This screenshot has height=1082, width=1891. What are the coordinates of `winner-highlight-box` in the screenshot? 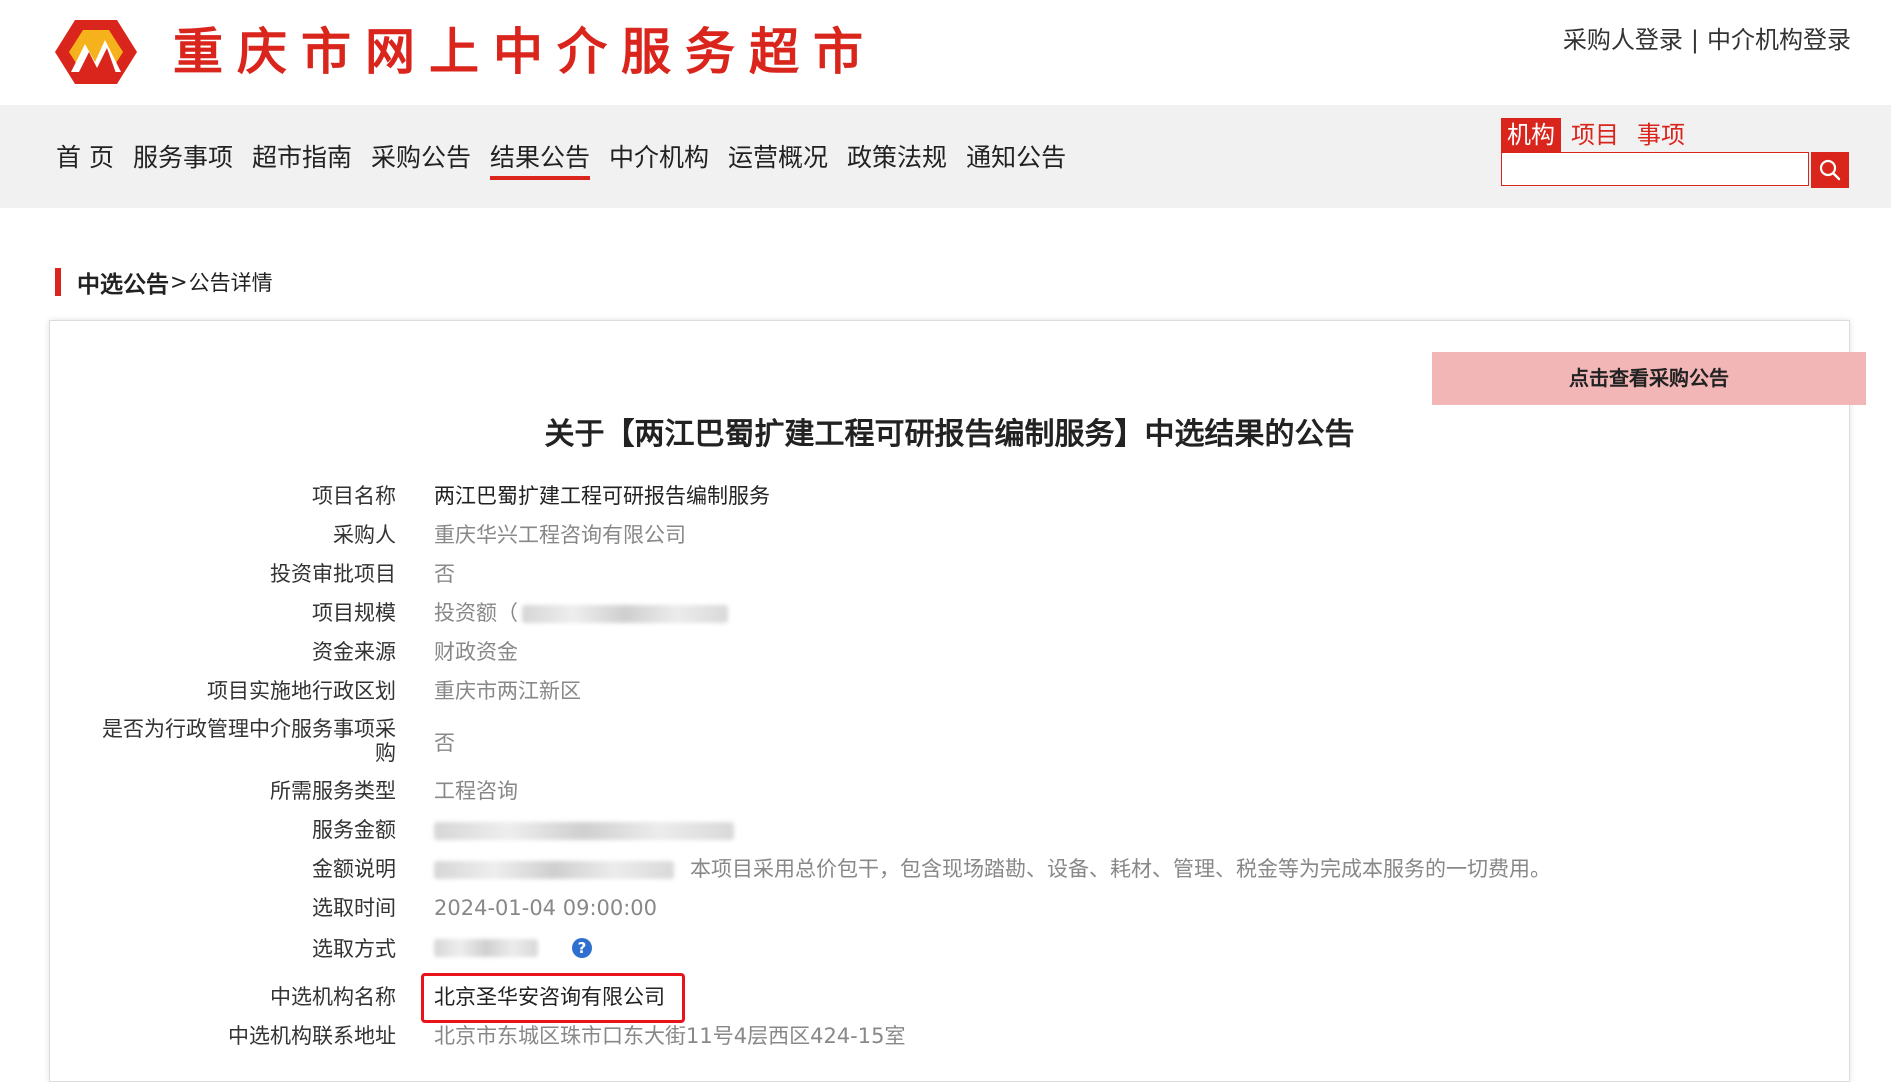 It's located at (553, 998).